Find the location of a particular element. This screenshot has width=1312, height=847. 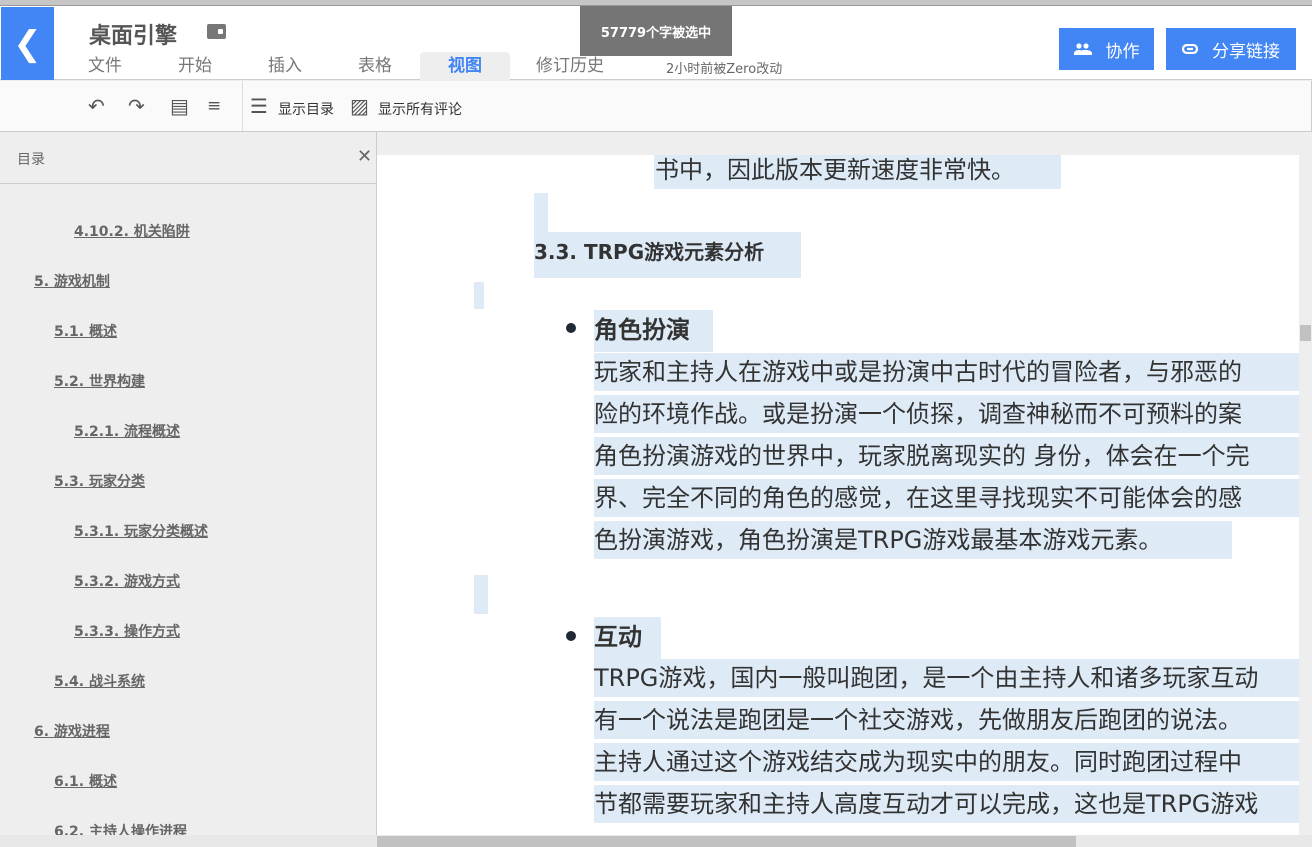

toolbar: ↶ ↷ ▤ ≡ ☰ 显示目录 ▨ 显示所有评论 is located at coordinates (656, 106).